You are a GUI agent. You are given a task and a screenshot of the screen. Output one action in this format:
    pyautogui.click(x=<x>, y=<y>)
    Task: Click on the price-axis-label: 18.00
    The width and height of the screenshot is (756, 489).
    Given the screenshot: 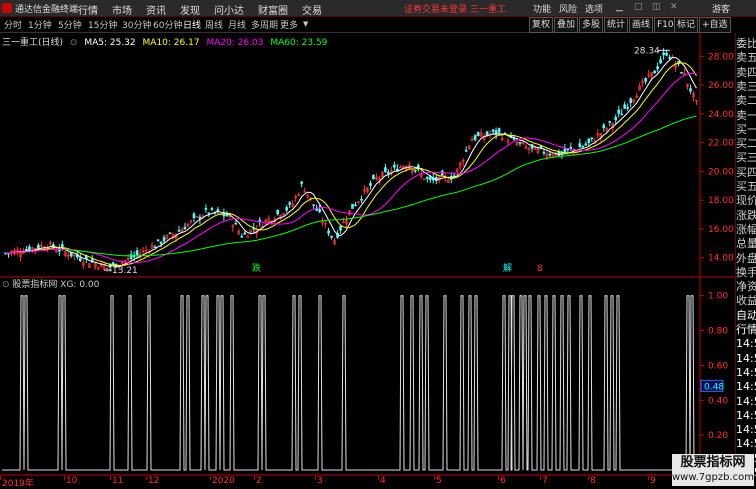 What is the action you would take?
    pyautogui.click(x=721, y=201)
    